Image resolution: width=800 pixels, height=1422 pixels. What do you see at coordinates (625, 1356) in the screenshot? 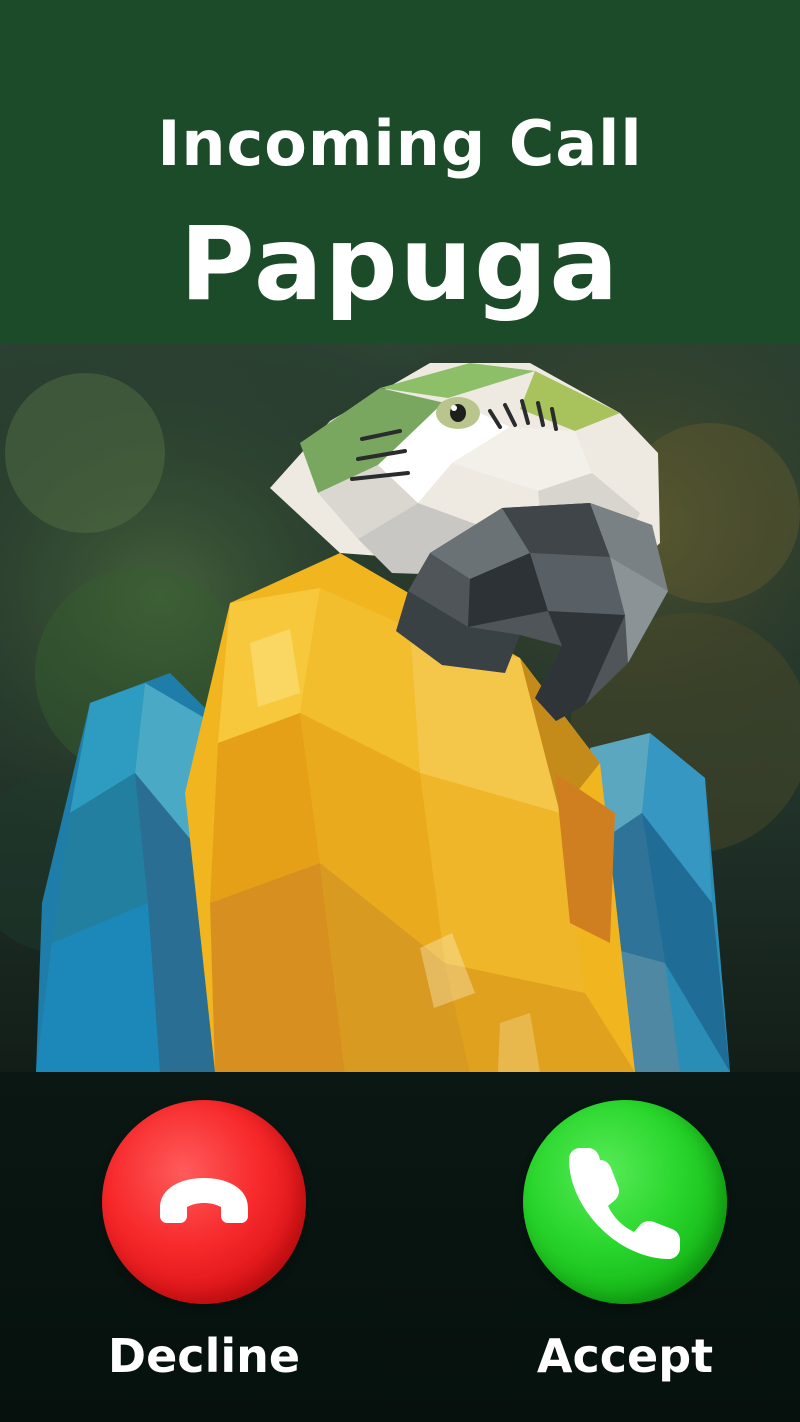
I see `accept-label: Accept` at bounding box center [625, 1356].